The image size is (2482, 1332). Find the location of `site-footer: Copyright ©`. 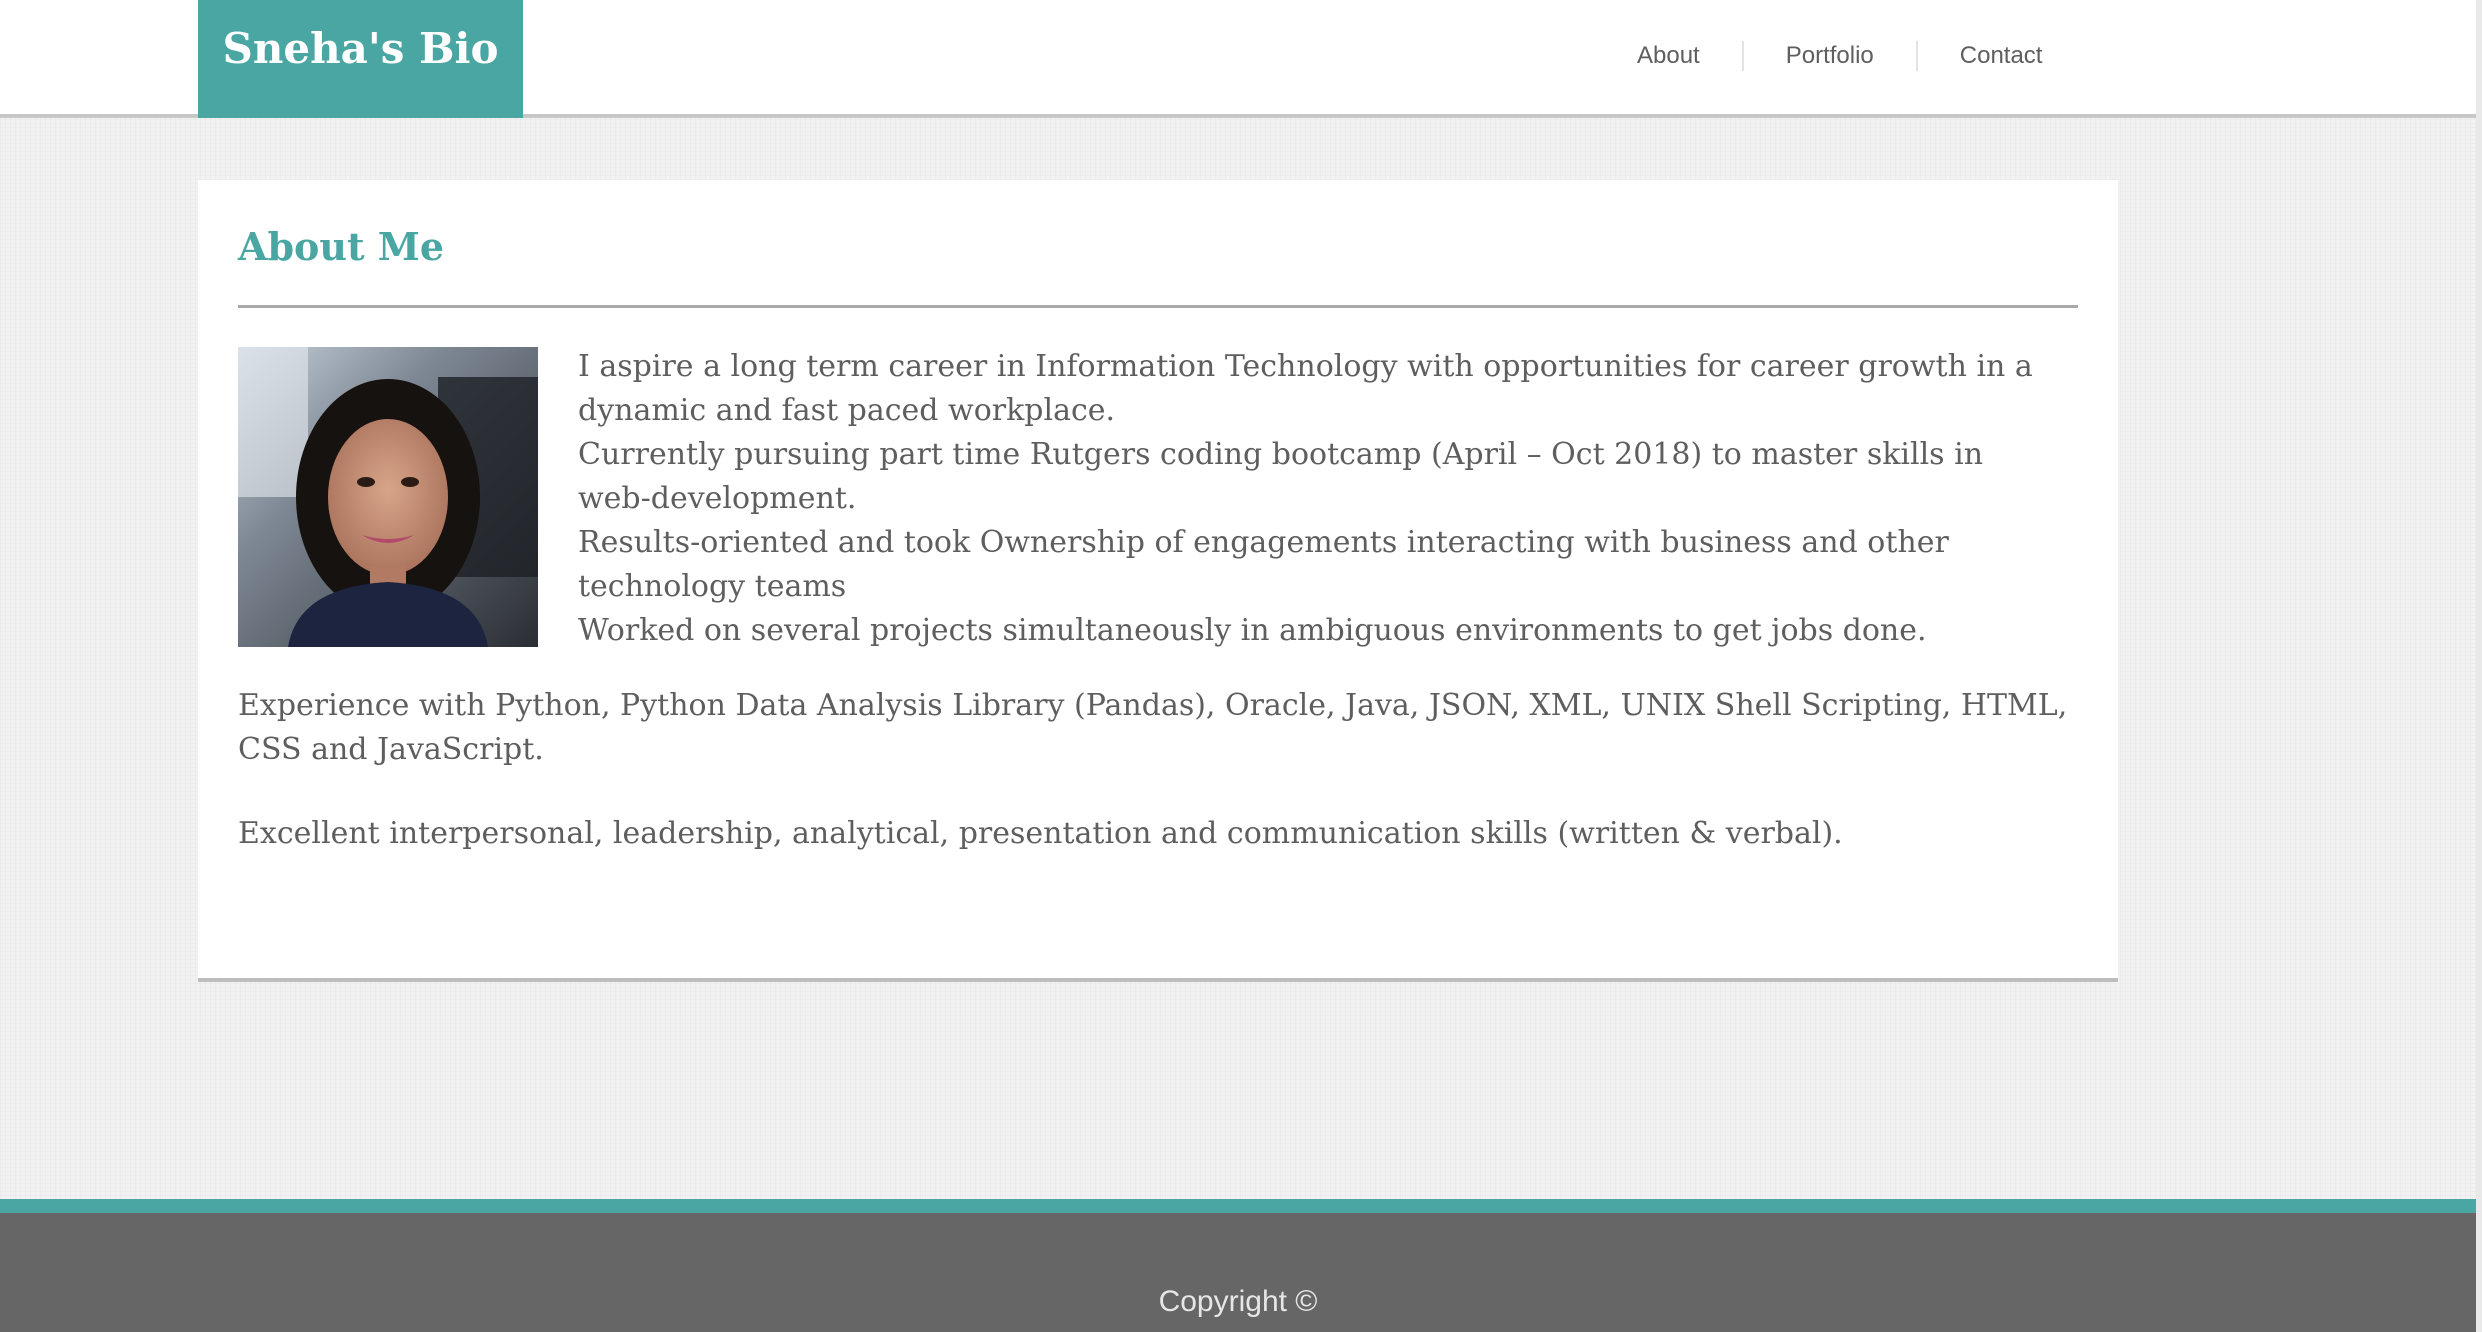

site-footer: Copyright © is located at coordinates (1238, 1265).